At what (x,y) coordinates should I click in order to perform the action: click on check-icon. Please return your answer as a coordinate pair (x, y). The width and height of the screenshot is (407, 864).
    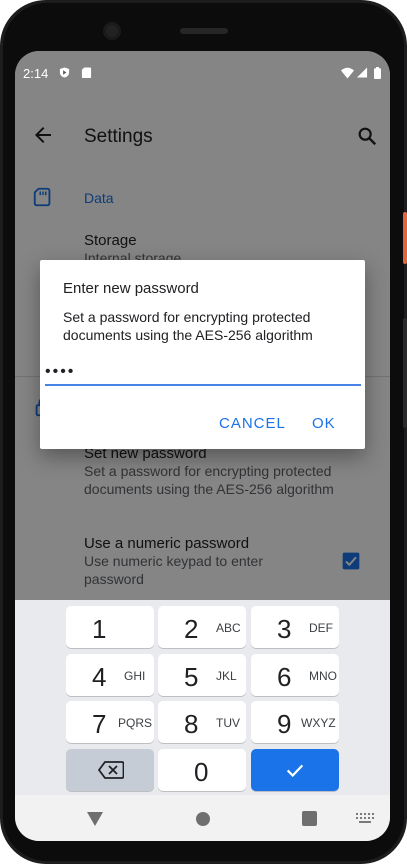
    Looking at the image, I should click on (295, 771).